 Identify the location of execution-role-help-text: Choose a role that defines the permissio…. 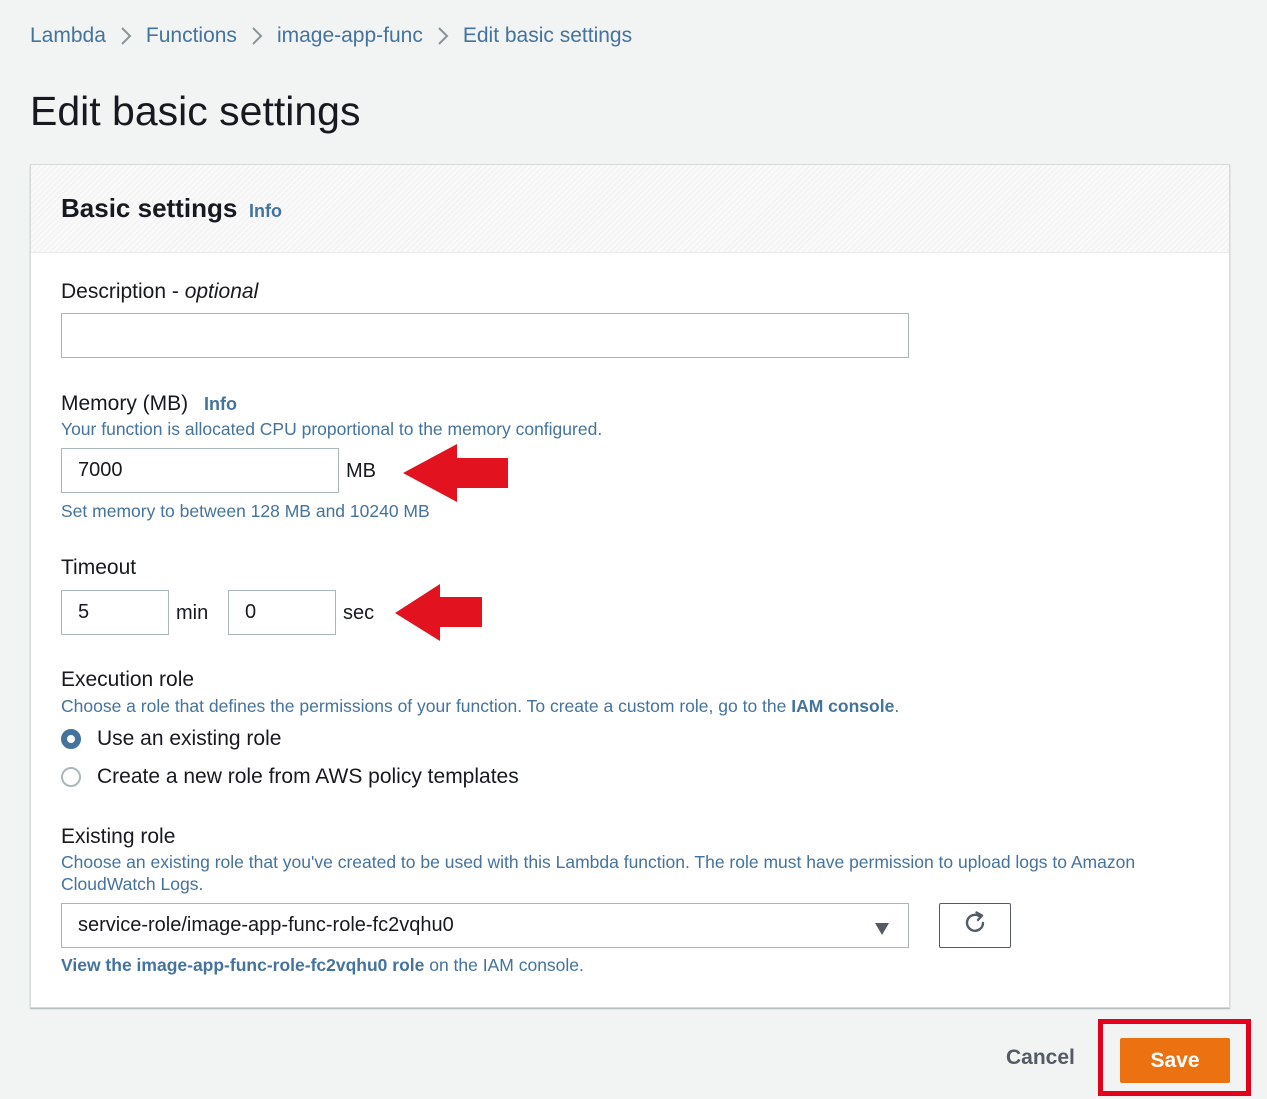
(426, 706).